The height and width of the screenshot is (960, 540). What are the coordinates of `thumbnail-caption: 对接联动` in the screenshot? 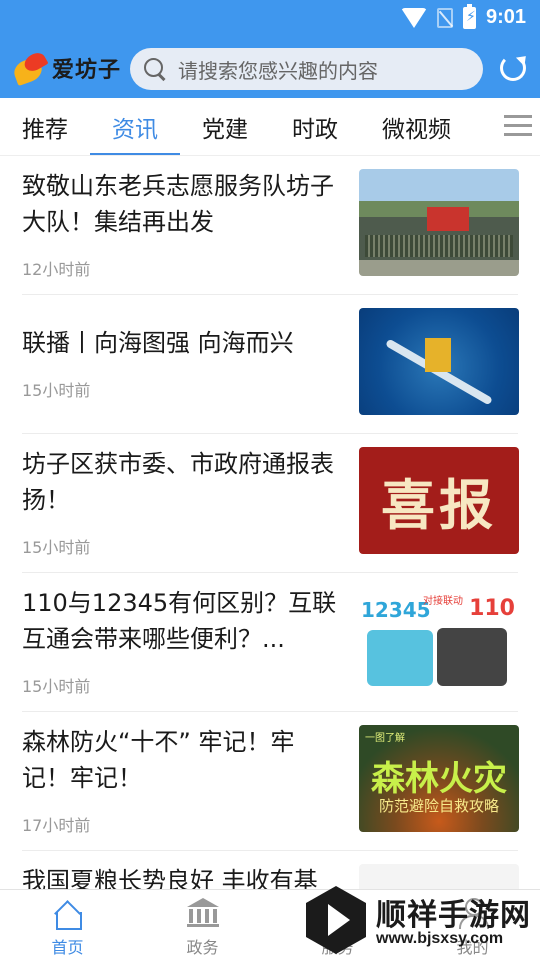 It's located at (443, 601).